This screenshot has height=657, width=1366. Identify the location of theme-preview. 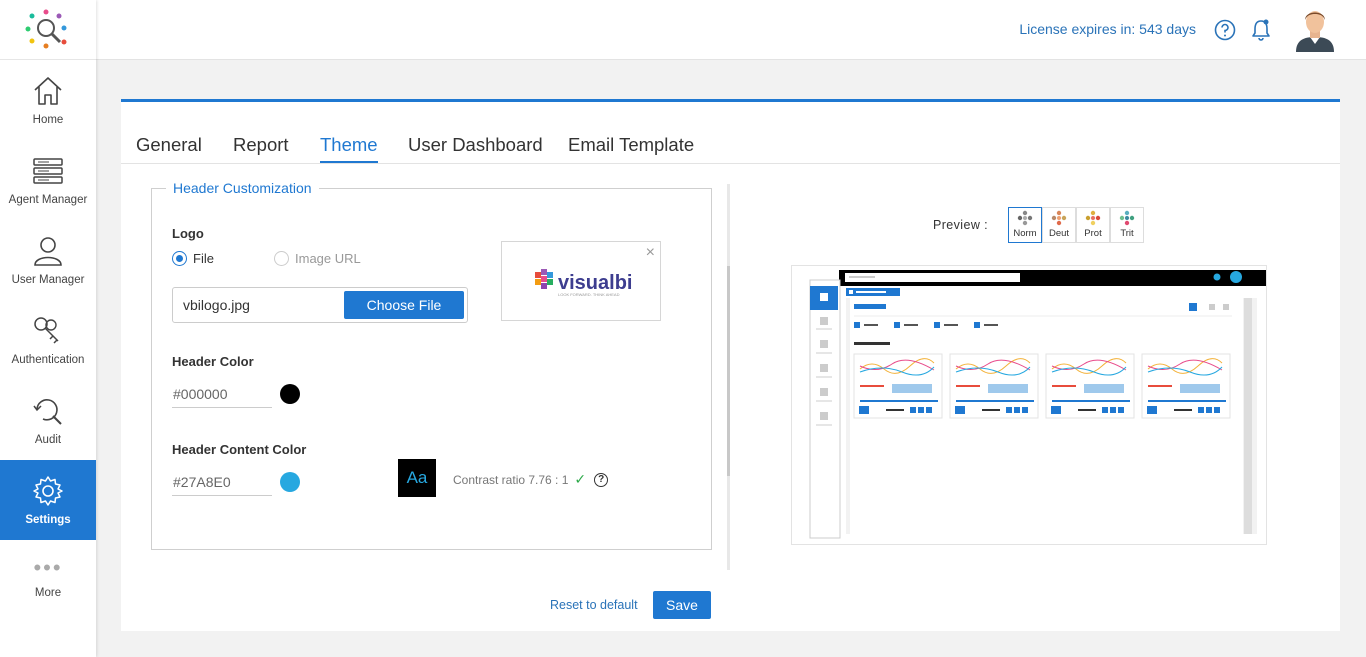
(1029, 405).